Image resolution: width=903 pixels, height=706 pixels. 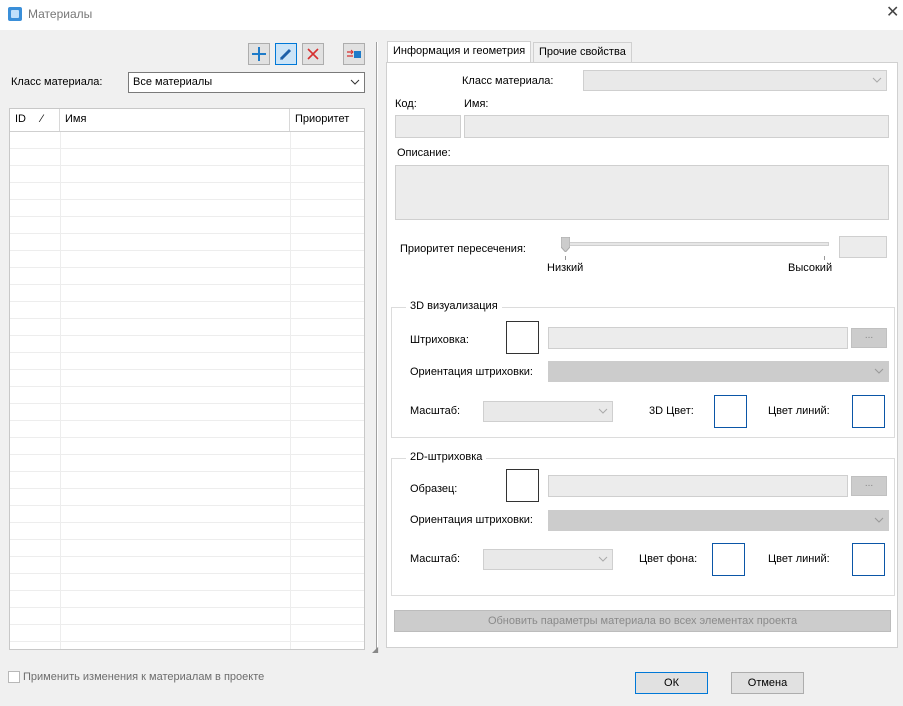 I want to click on left-class-select: Все материалы, so click(x=246, y=82).